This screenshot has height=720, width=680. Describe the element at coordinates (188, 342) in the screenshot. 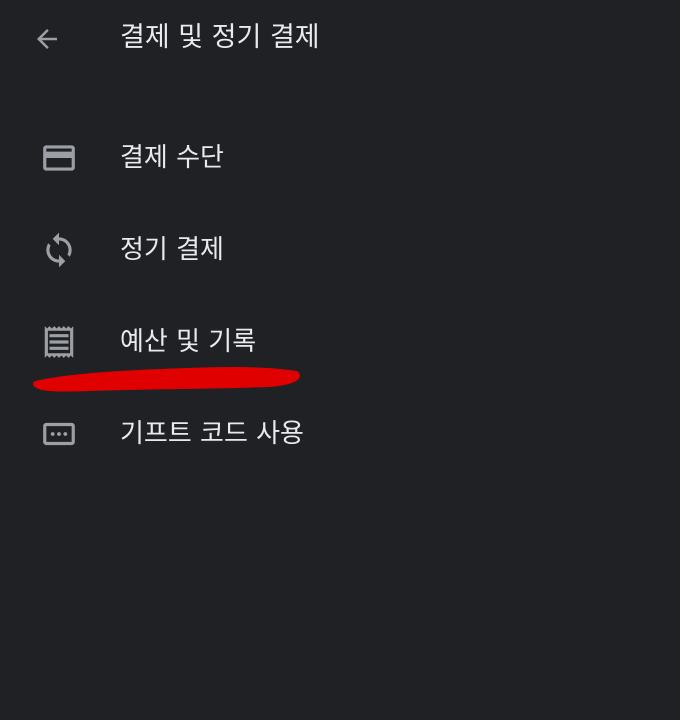

I see `menu-item-label: 예산 및 기록` at that location.